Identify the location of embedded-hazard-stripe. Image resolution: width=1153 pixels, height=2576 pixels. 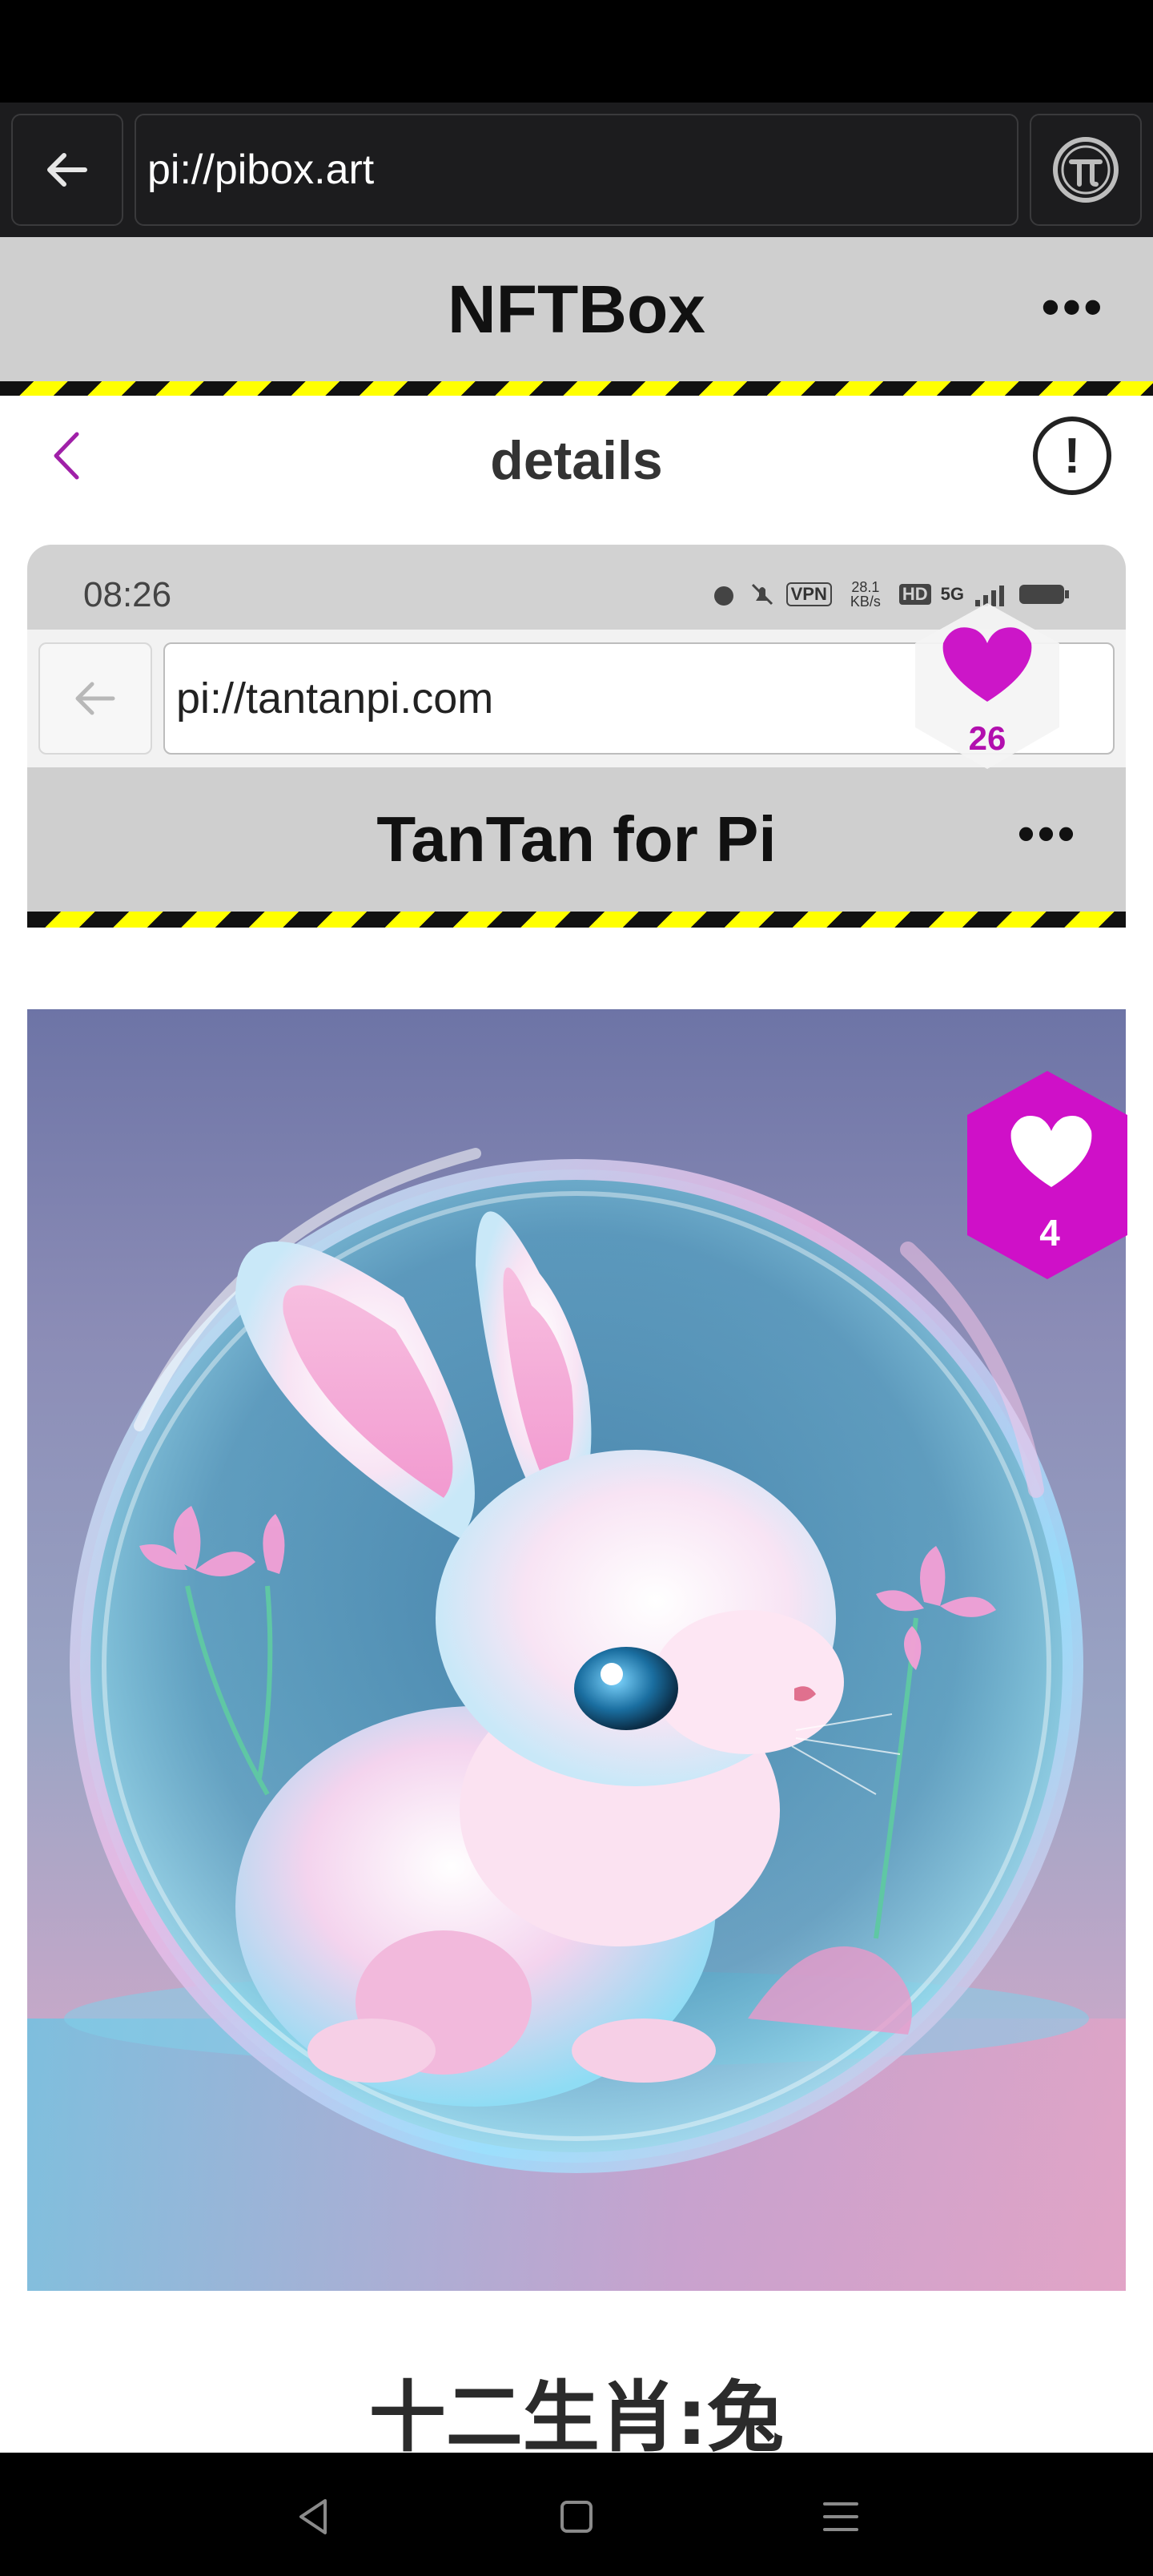
(576, 920).